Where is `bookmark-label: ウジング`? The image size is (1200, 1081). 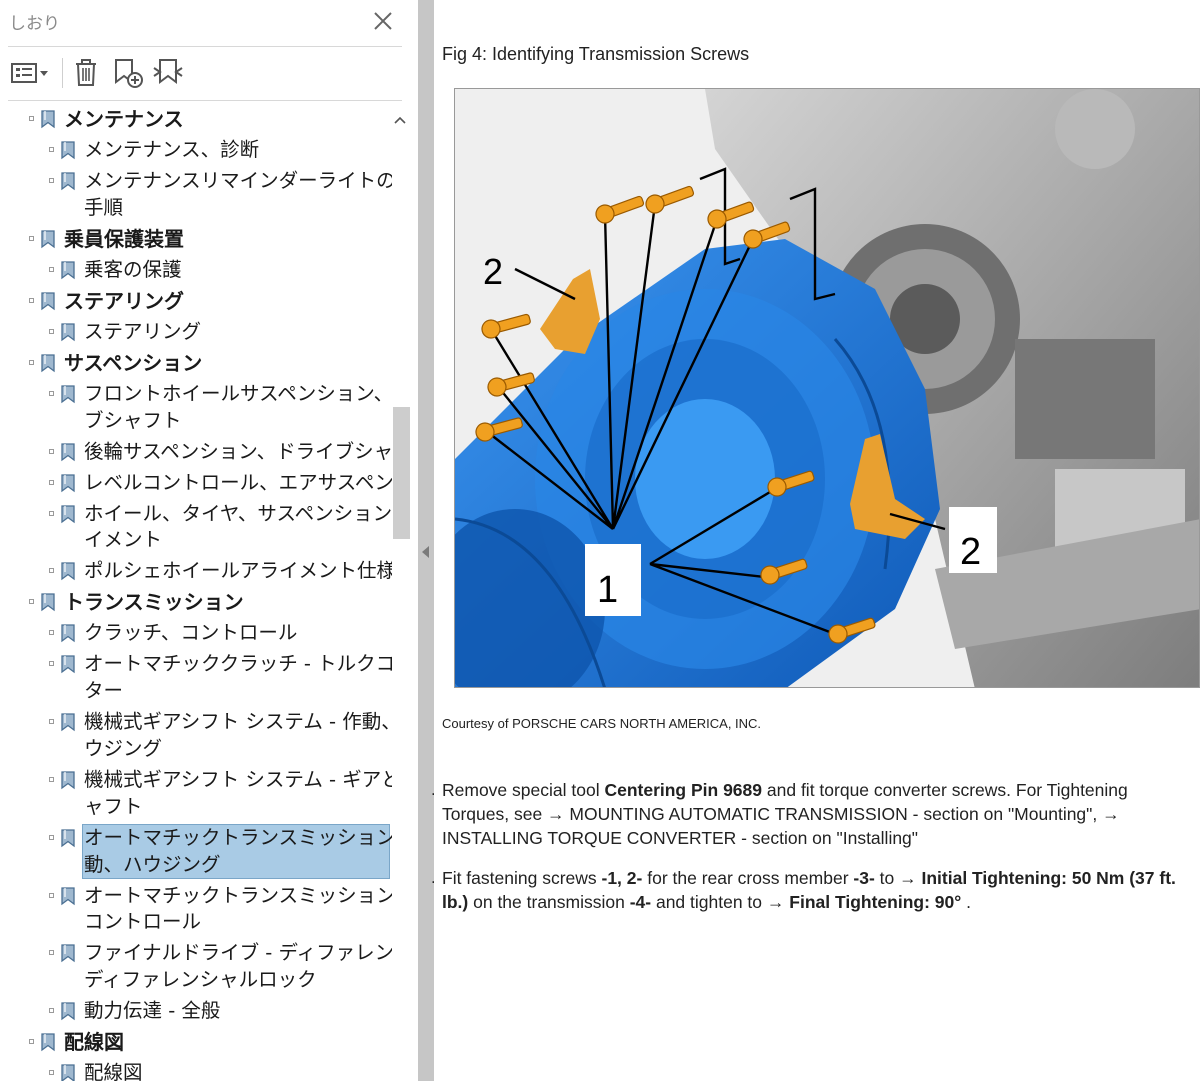
bookmark-label: ウジング is located at coordinates (123, 748).